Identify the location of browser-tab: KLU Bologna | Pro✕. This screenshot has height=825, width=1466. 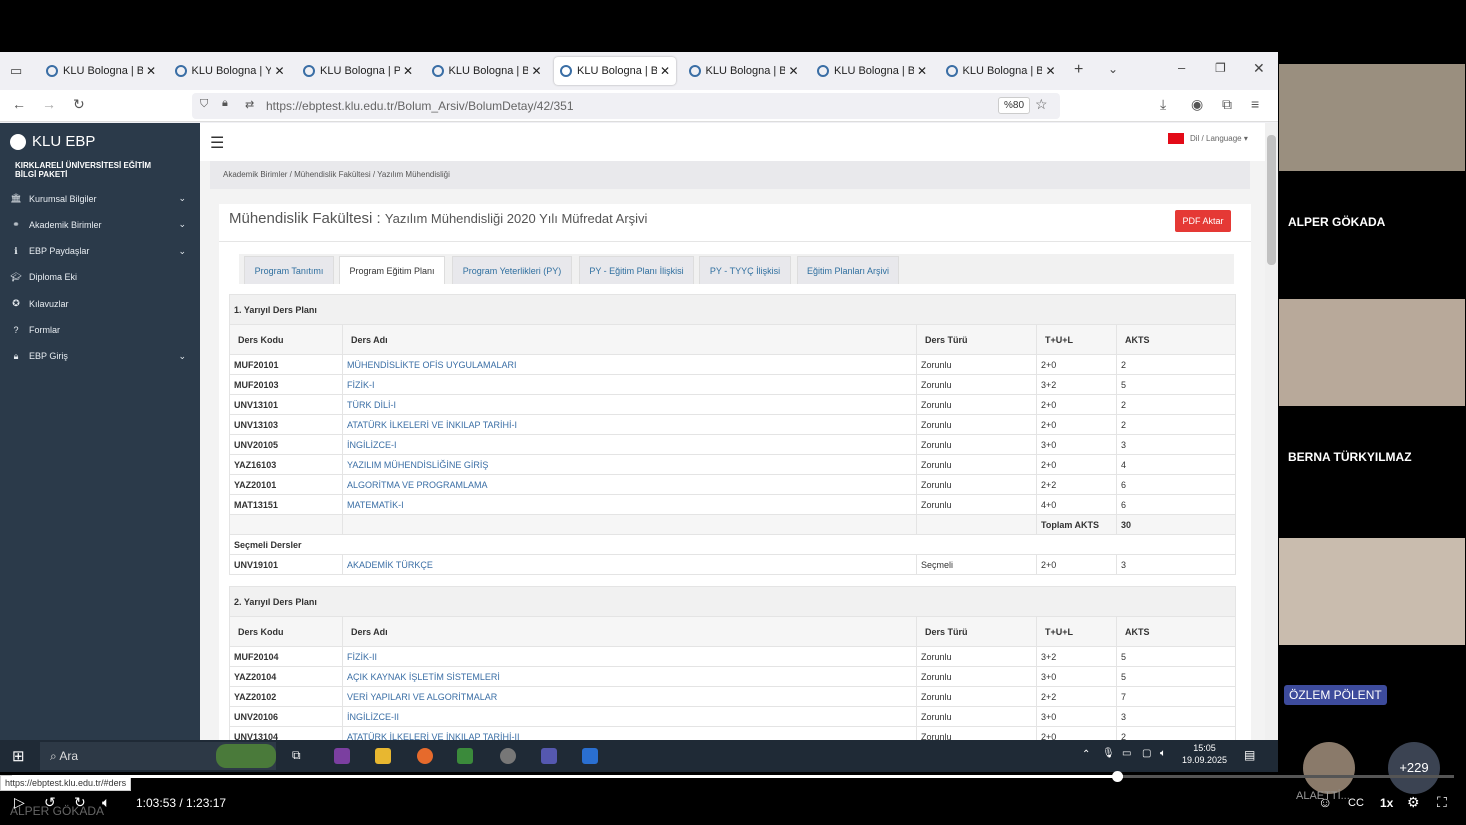
(358, 71).